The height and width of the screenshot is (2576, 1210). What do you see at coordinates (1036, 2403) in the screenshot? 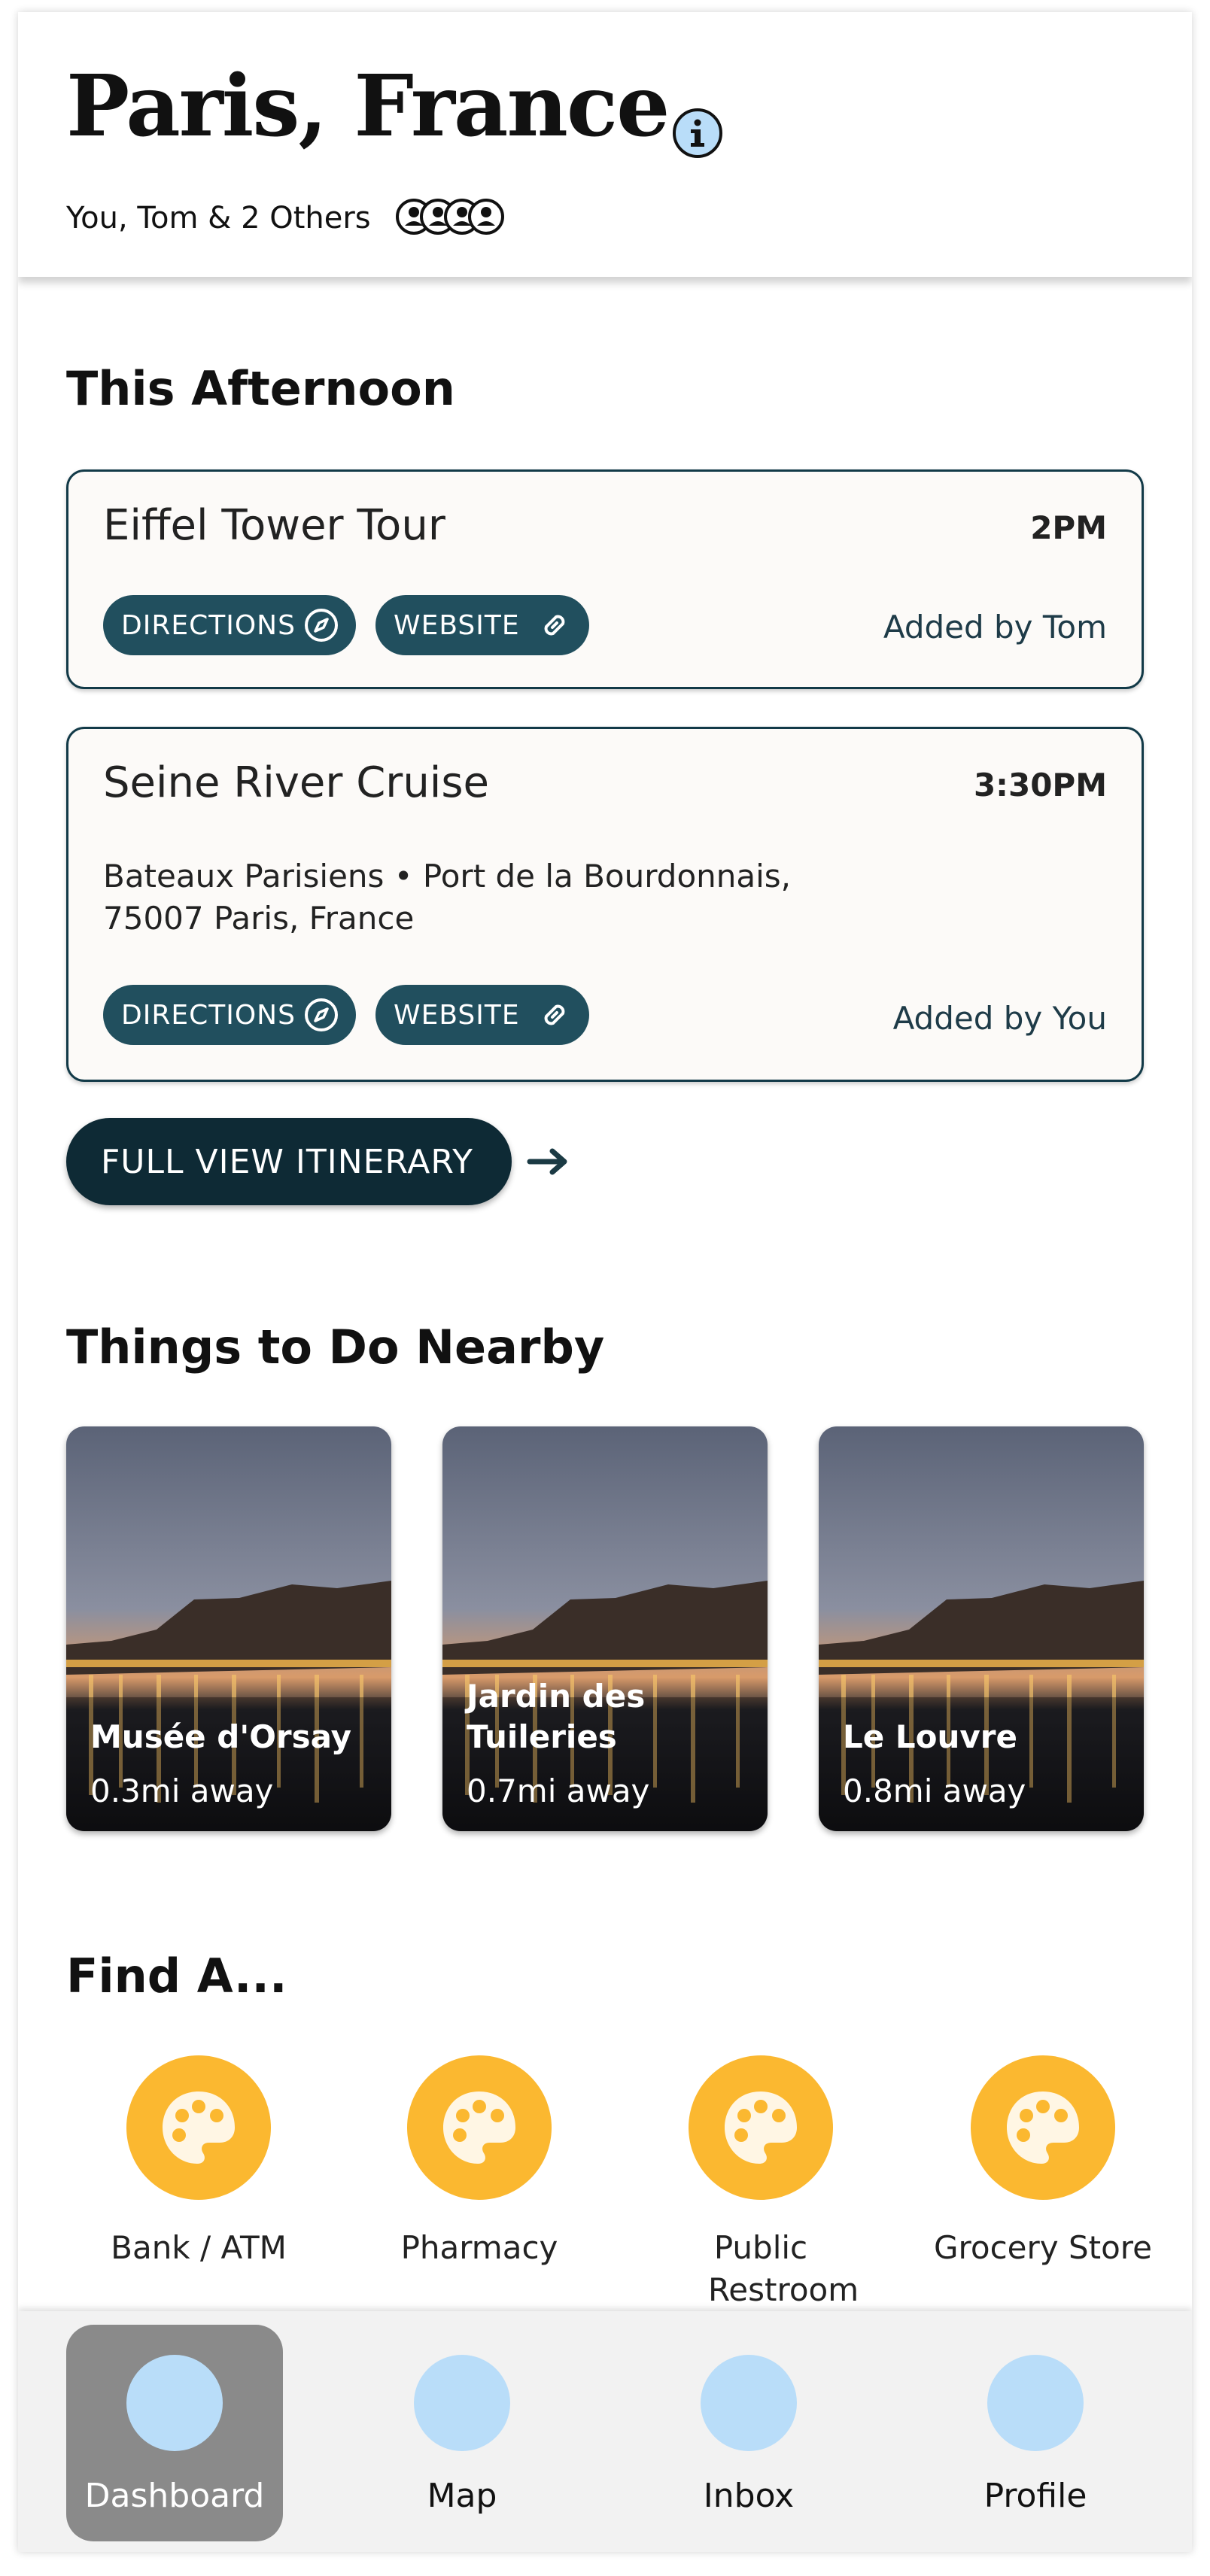
I see `profile-icon` at bounding box center [1036, 2403].